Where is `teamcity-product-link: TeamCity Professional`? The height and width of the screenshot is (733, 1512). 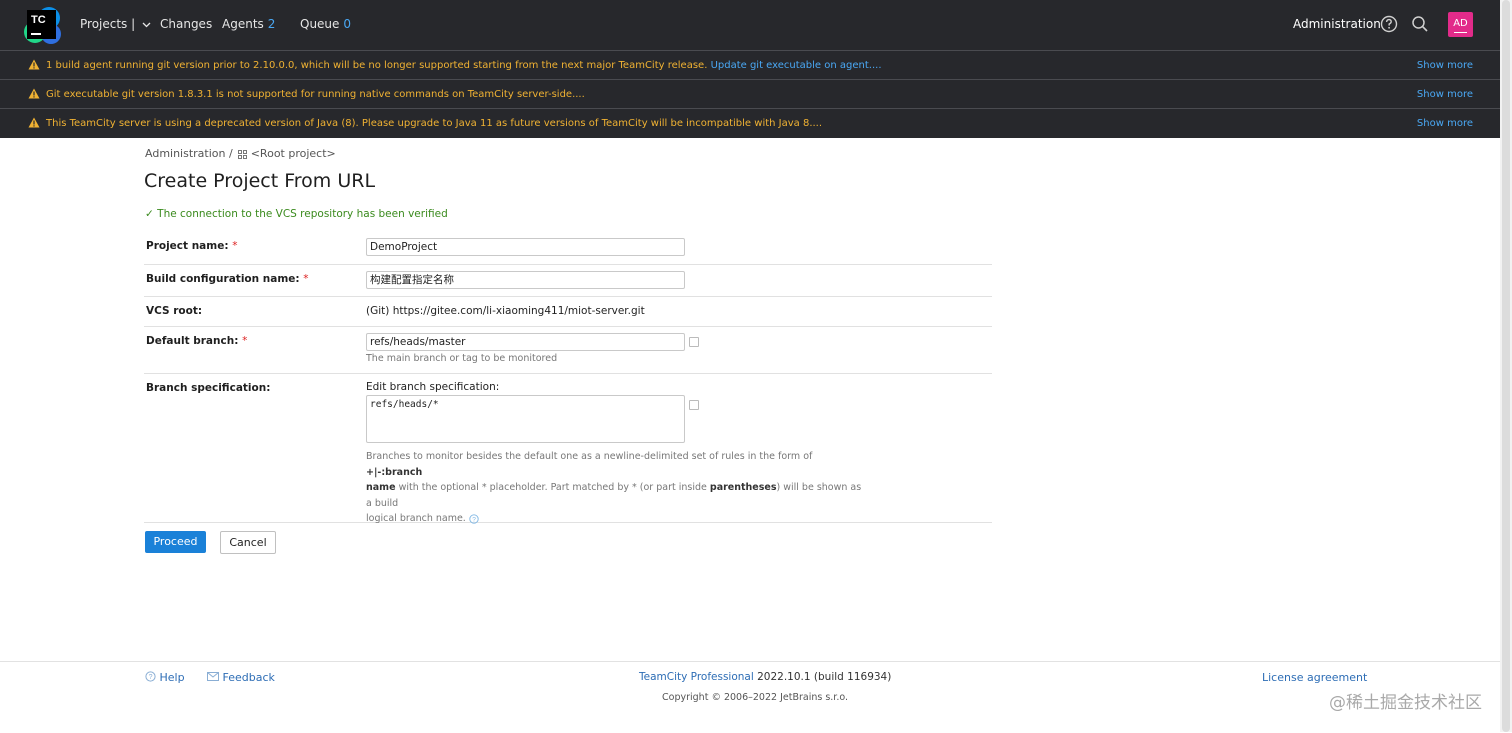 teamcity-product-link: TeamCity Professional is located at coordinates (696, 677).